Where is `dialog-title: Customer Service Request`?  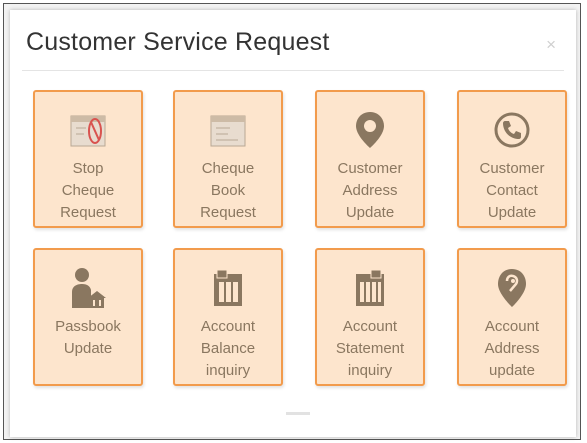 dialog-title: Customer Service Request is located at coordinates (178, 42).